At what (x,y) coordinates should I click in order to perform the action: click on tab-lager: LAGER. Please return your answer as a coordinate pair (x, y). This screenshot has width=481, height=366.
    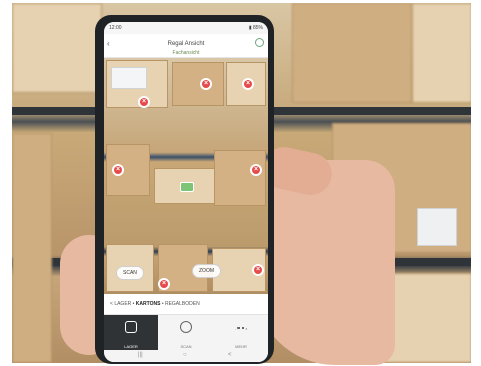
    Looking at the image, I should click on (131, 333).